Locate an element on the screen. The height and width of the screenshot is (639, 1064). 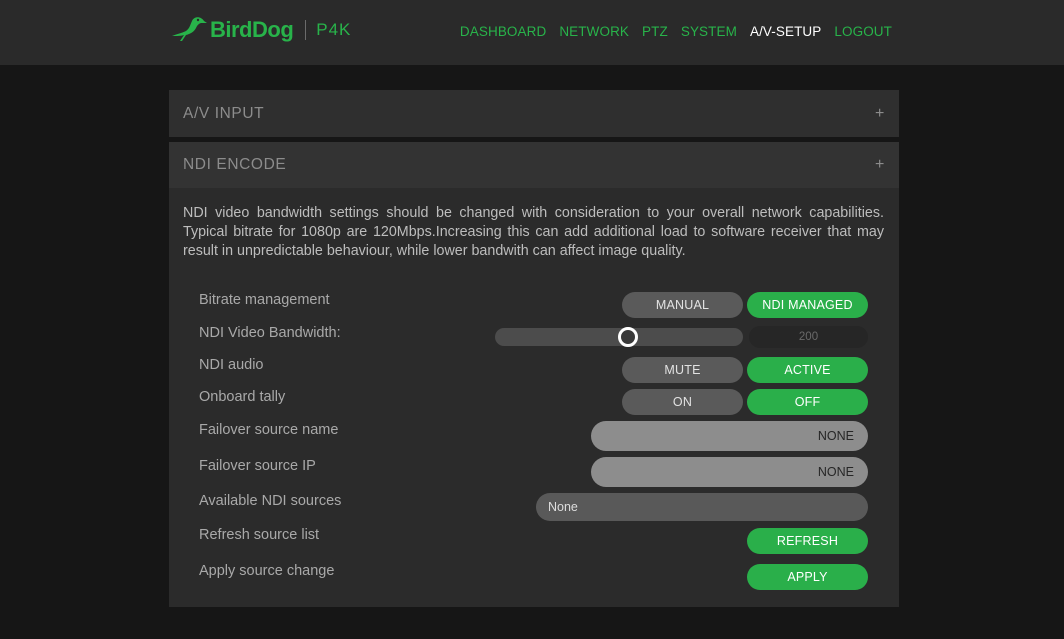
ndi-encode-title: NDI ENCODE is located at coordinates (235, 164).